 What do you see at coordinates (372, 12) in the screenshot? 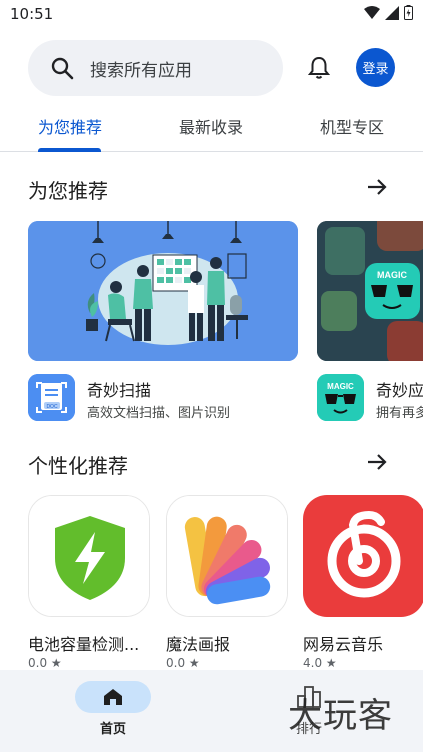
I see `wifi-icon` at bounding box center [372, 12].